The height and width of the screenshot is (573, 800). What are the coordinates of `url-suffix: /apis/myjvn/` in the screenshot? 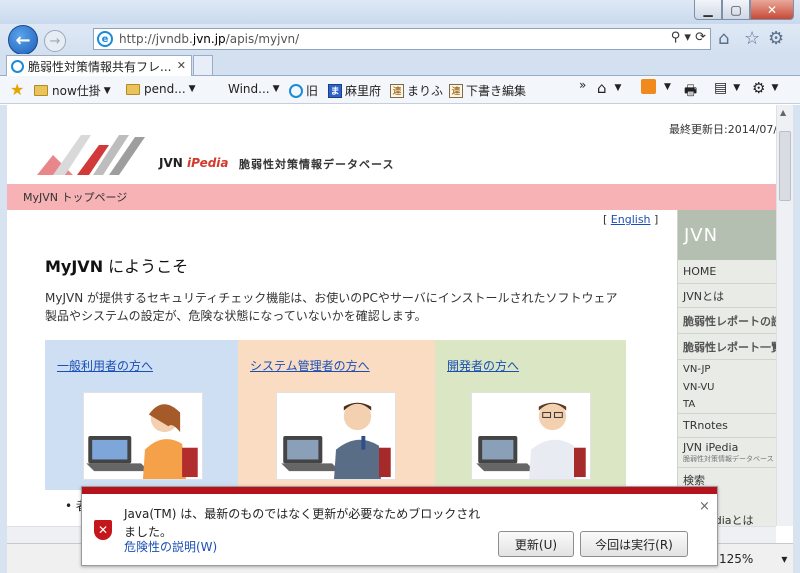 It's located at (262, 39).